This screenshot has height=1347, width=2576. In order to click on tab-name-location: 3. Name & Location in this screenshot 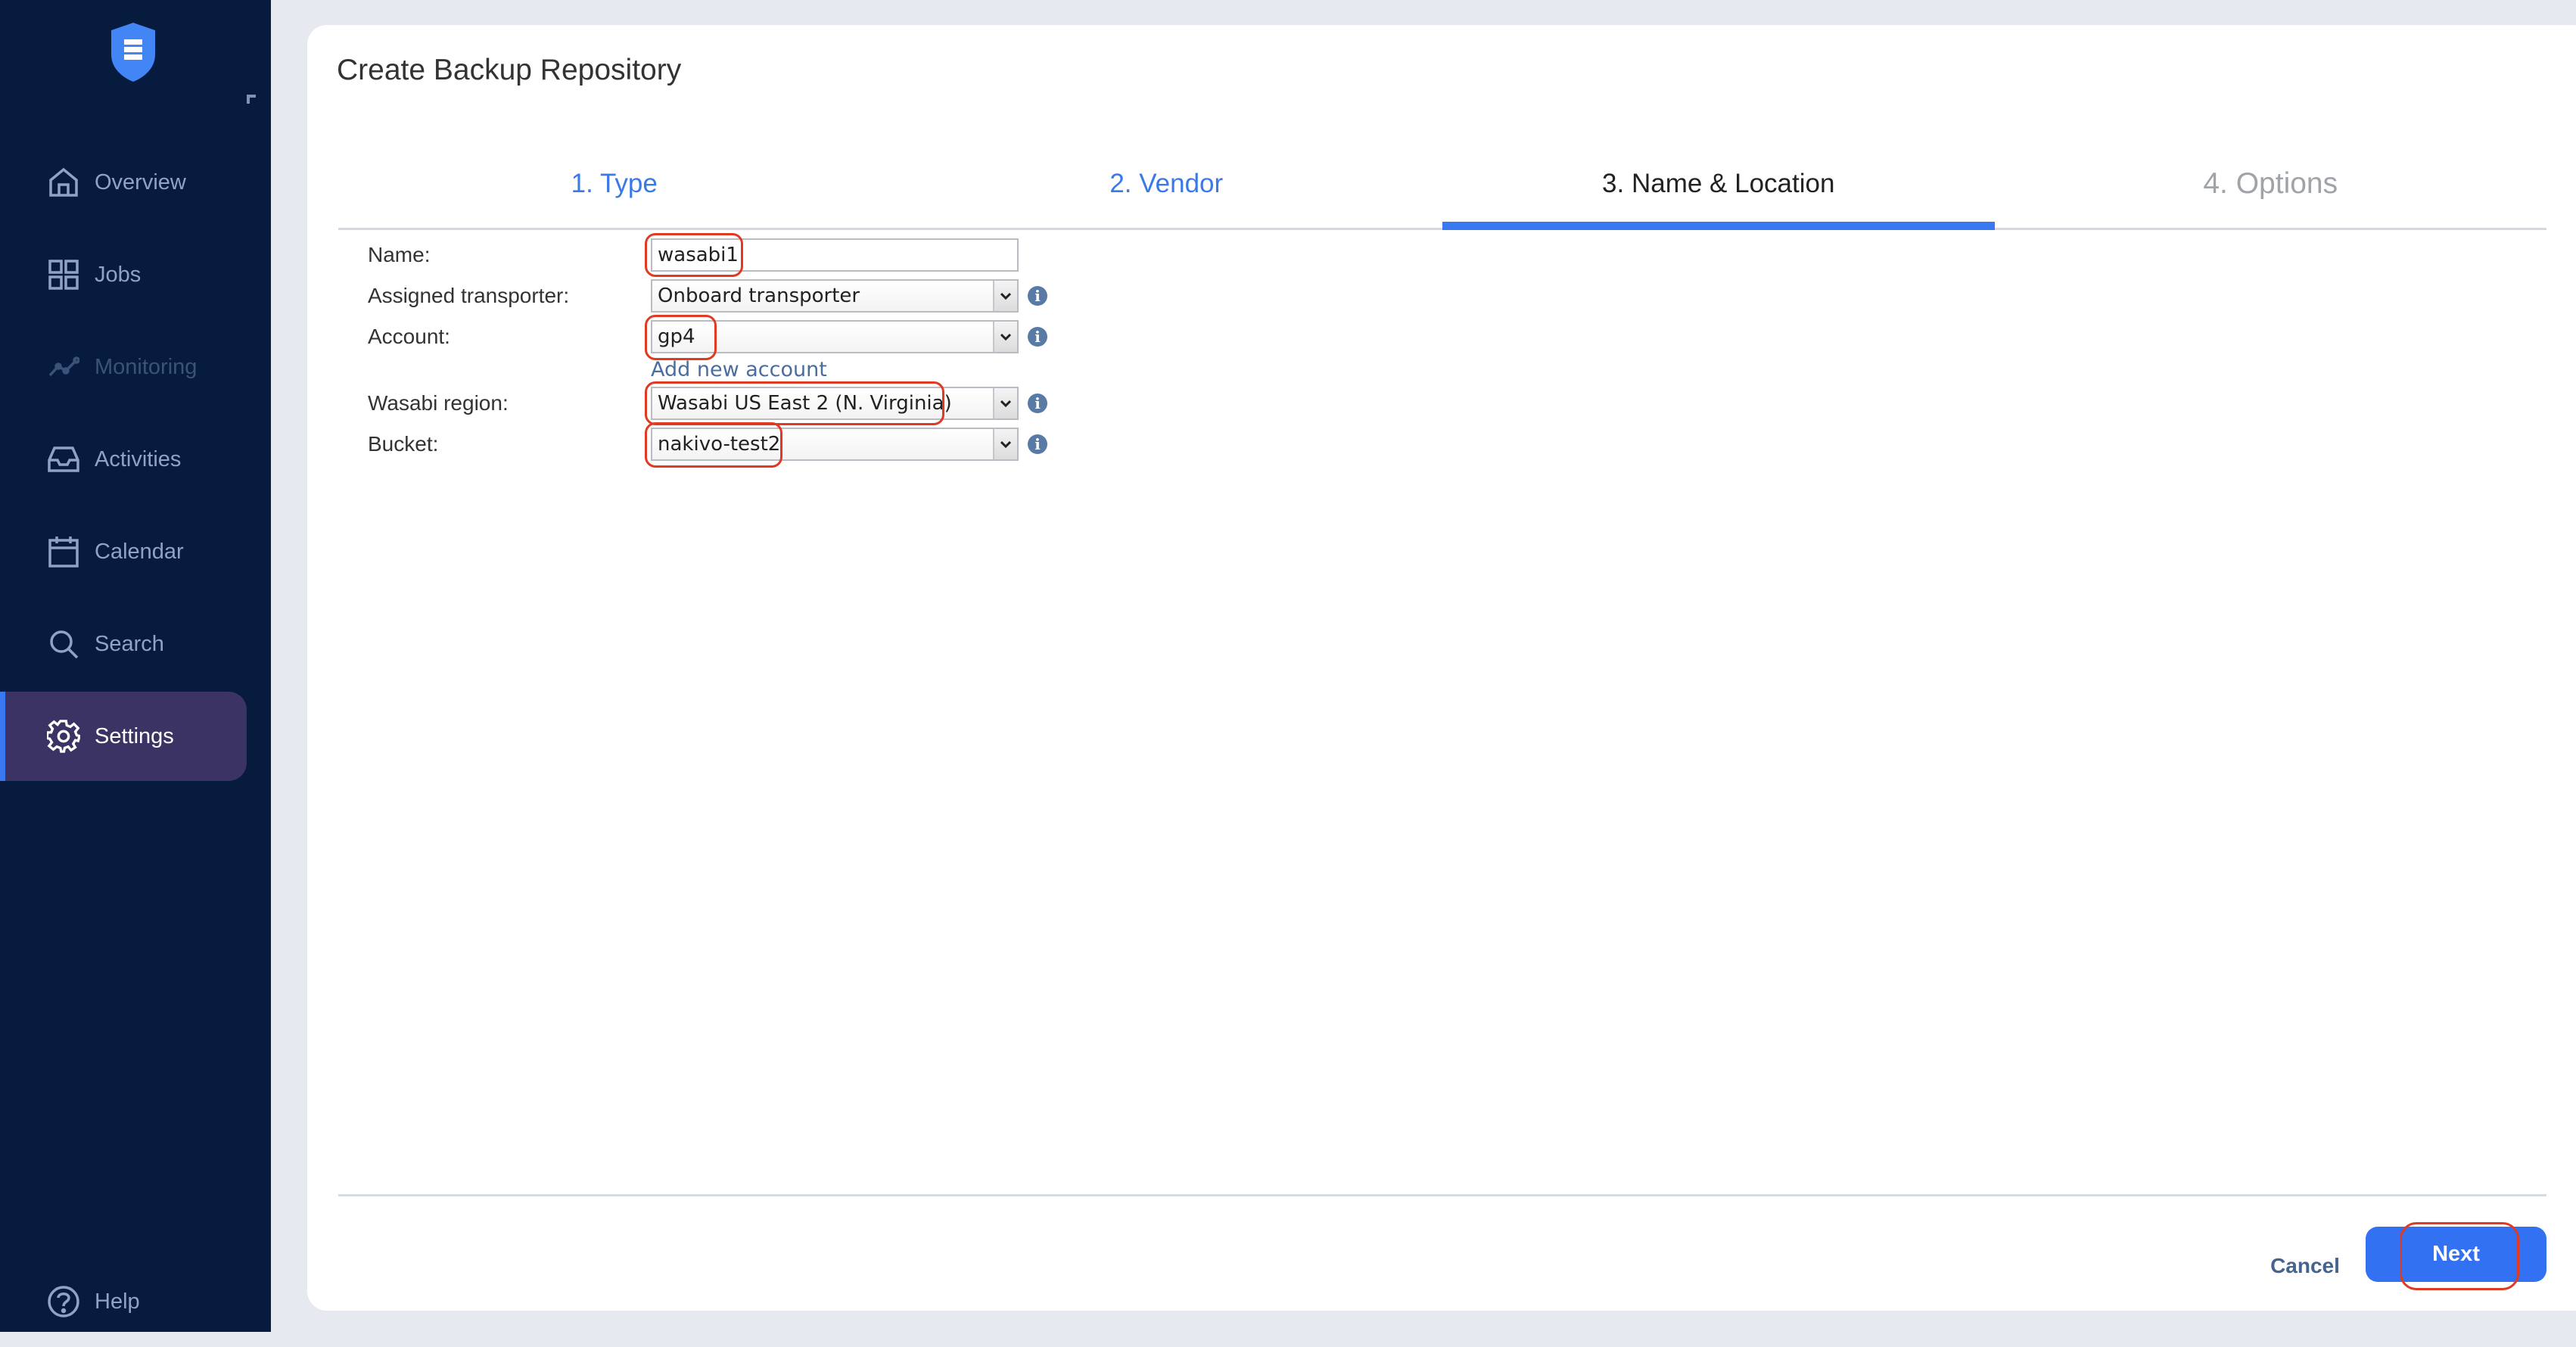, I will do `click(1718, 184)`.